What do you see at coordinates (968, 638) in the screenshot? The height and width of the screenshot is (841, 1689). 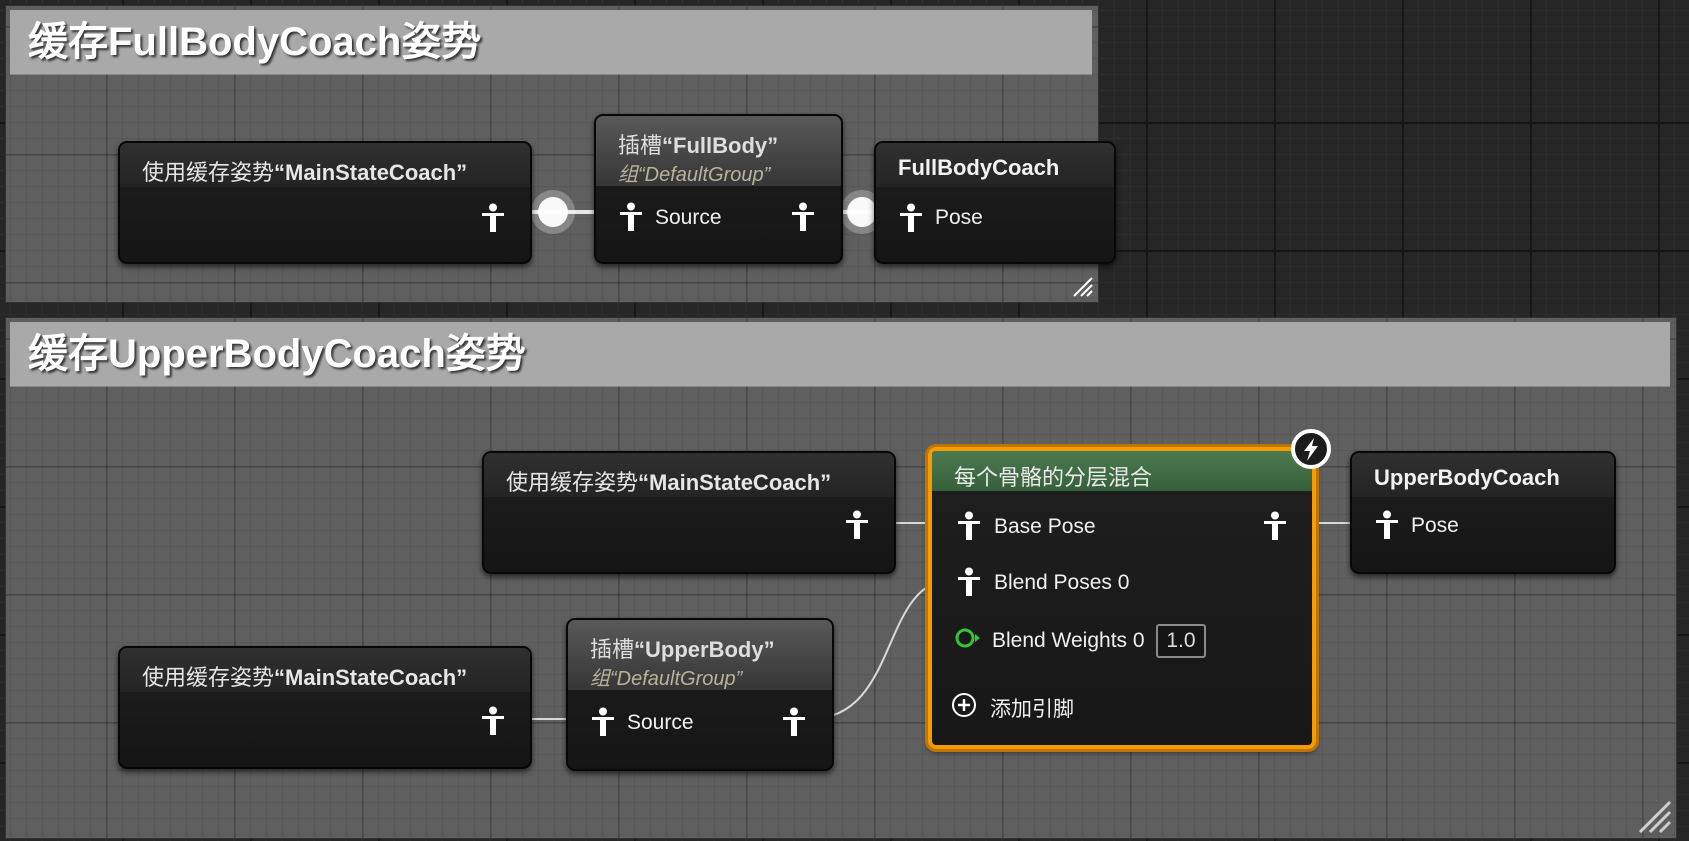 I see `float-input-pin-icon` at bounding box center [968, 638].